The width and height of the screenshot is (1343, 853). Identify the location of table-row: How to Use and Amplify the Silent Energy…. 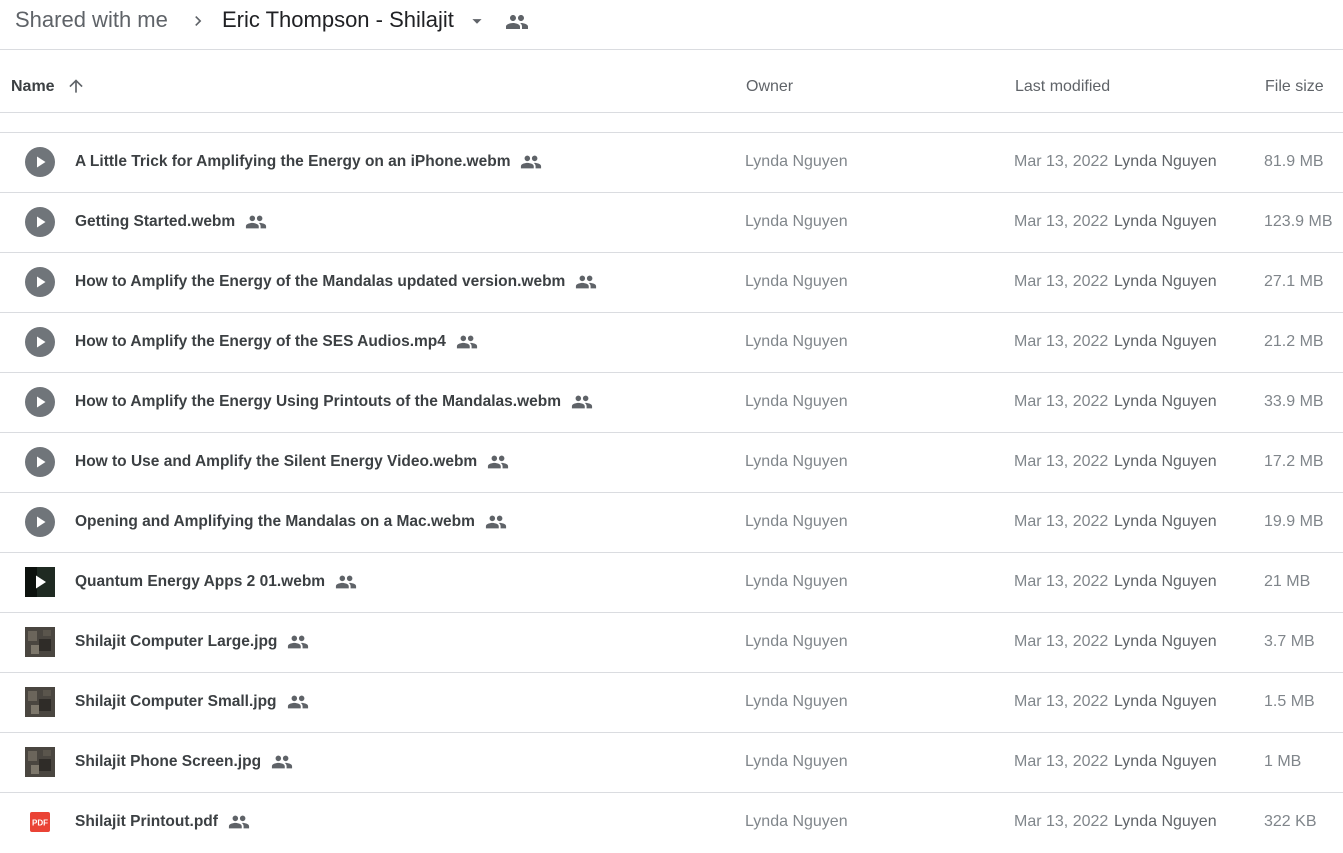
(671, 463).